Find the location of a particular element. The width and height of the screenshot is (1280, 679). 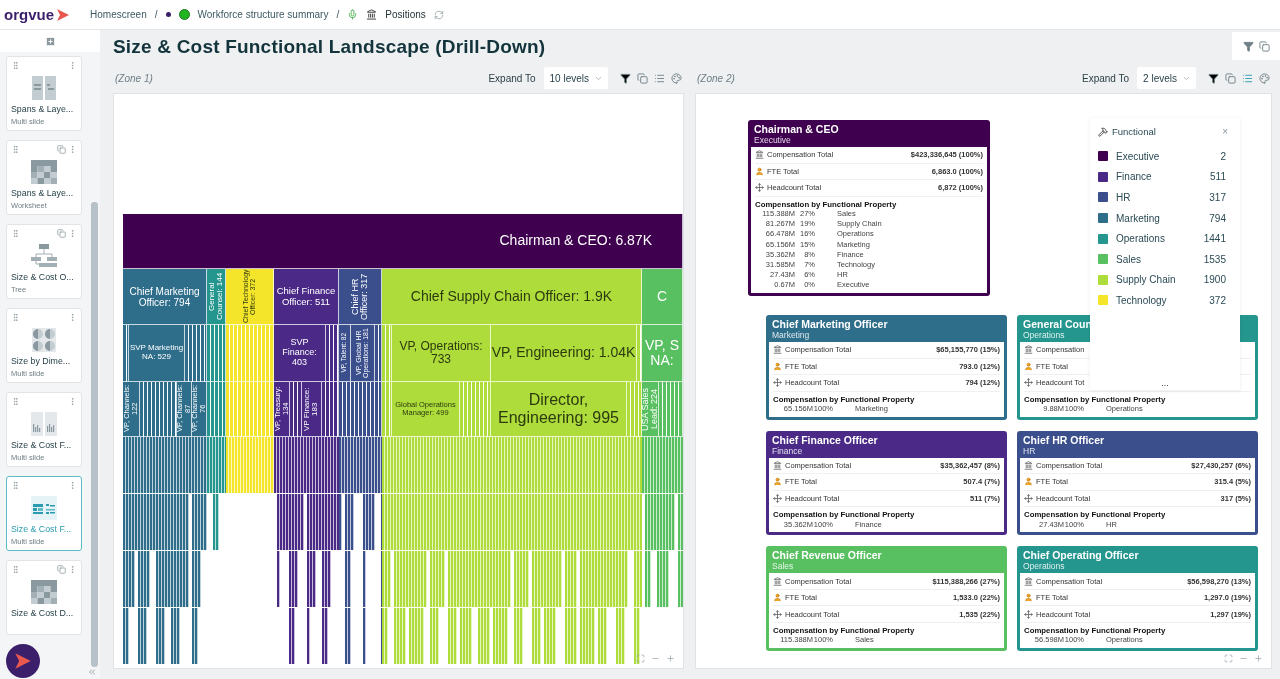

legend-label: Technology is located at coordinates (1142, 300).